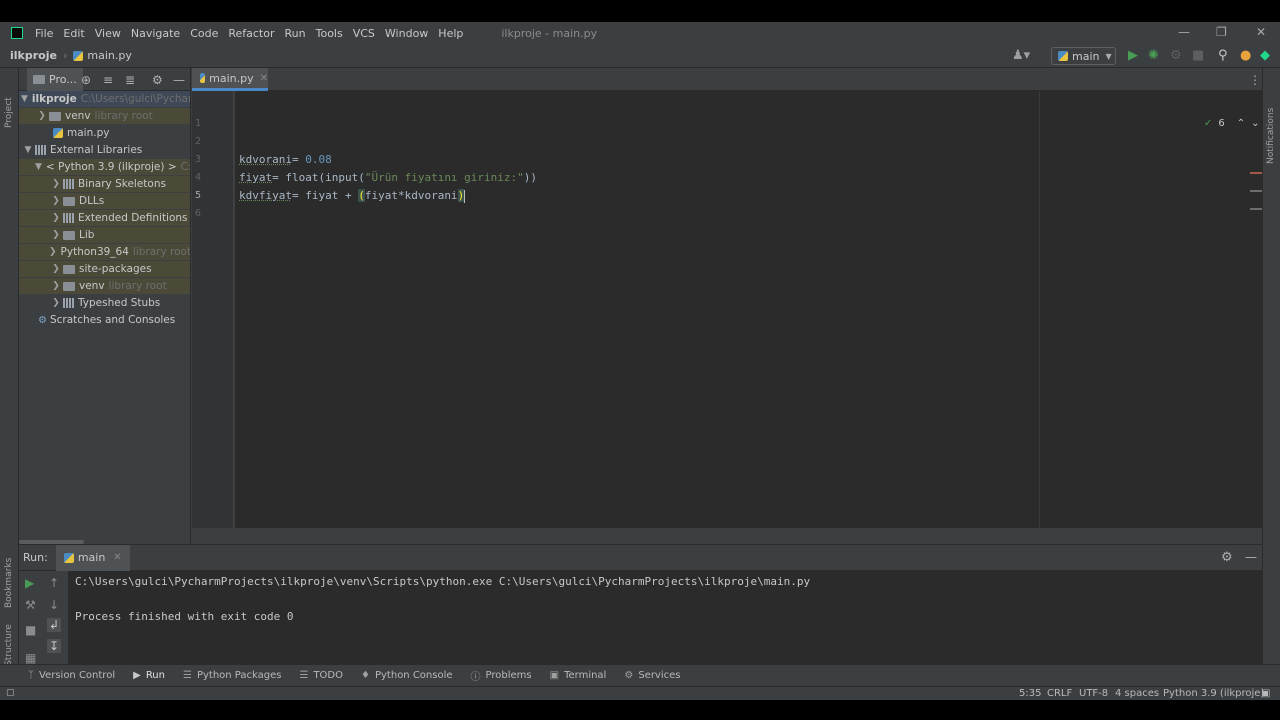  What do you see at coordinates (321, 675) in the screenshot?
I see `tool-todo: ☰ TODO` at bounding box center [321, 675].